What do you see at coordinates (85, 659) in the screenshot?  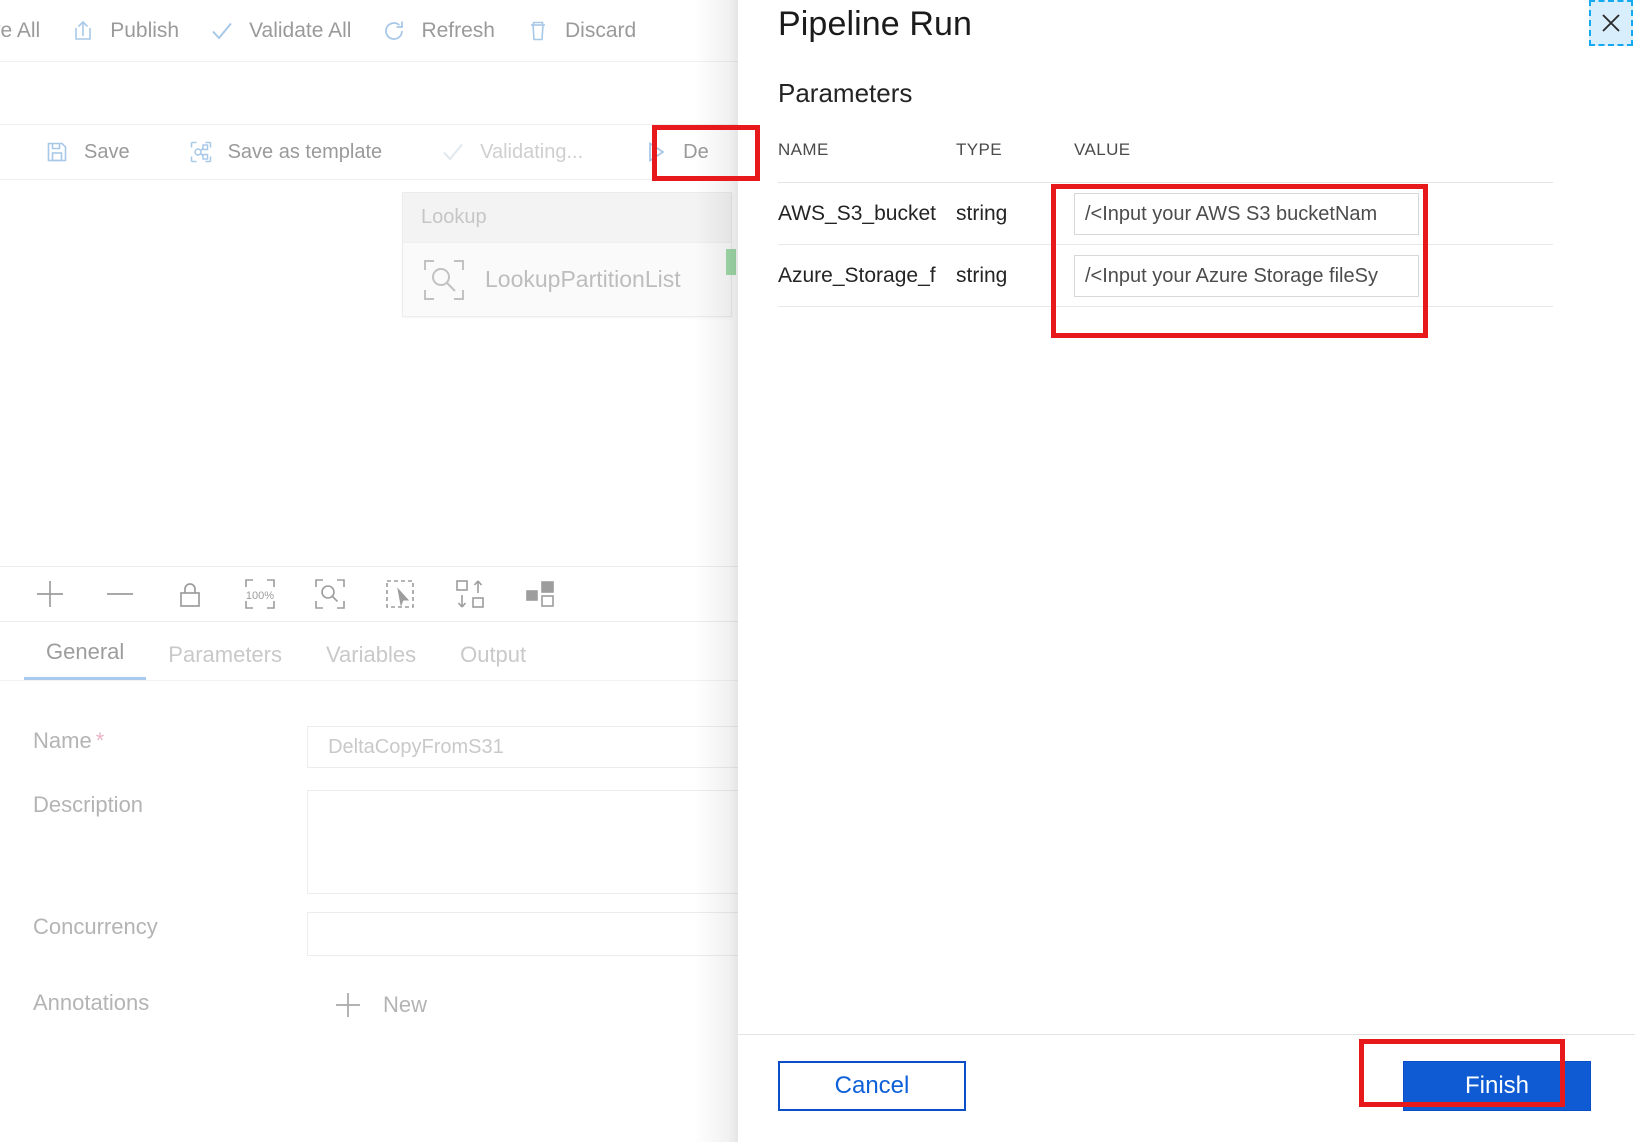 I see `tab-general: General` at bounding box center [85, 659].